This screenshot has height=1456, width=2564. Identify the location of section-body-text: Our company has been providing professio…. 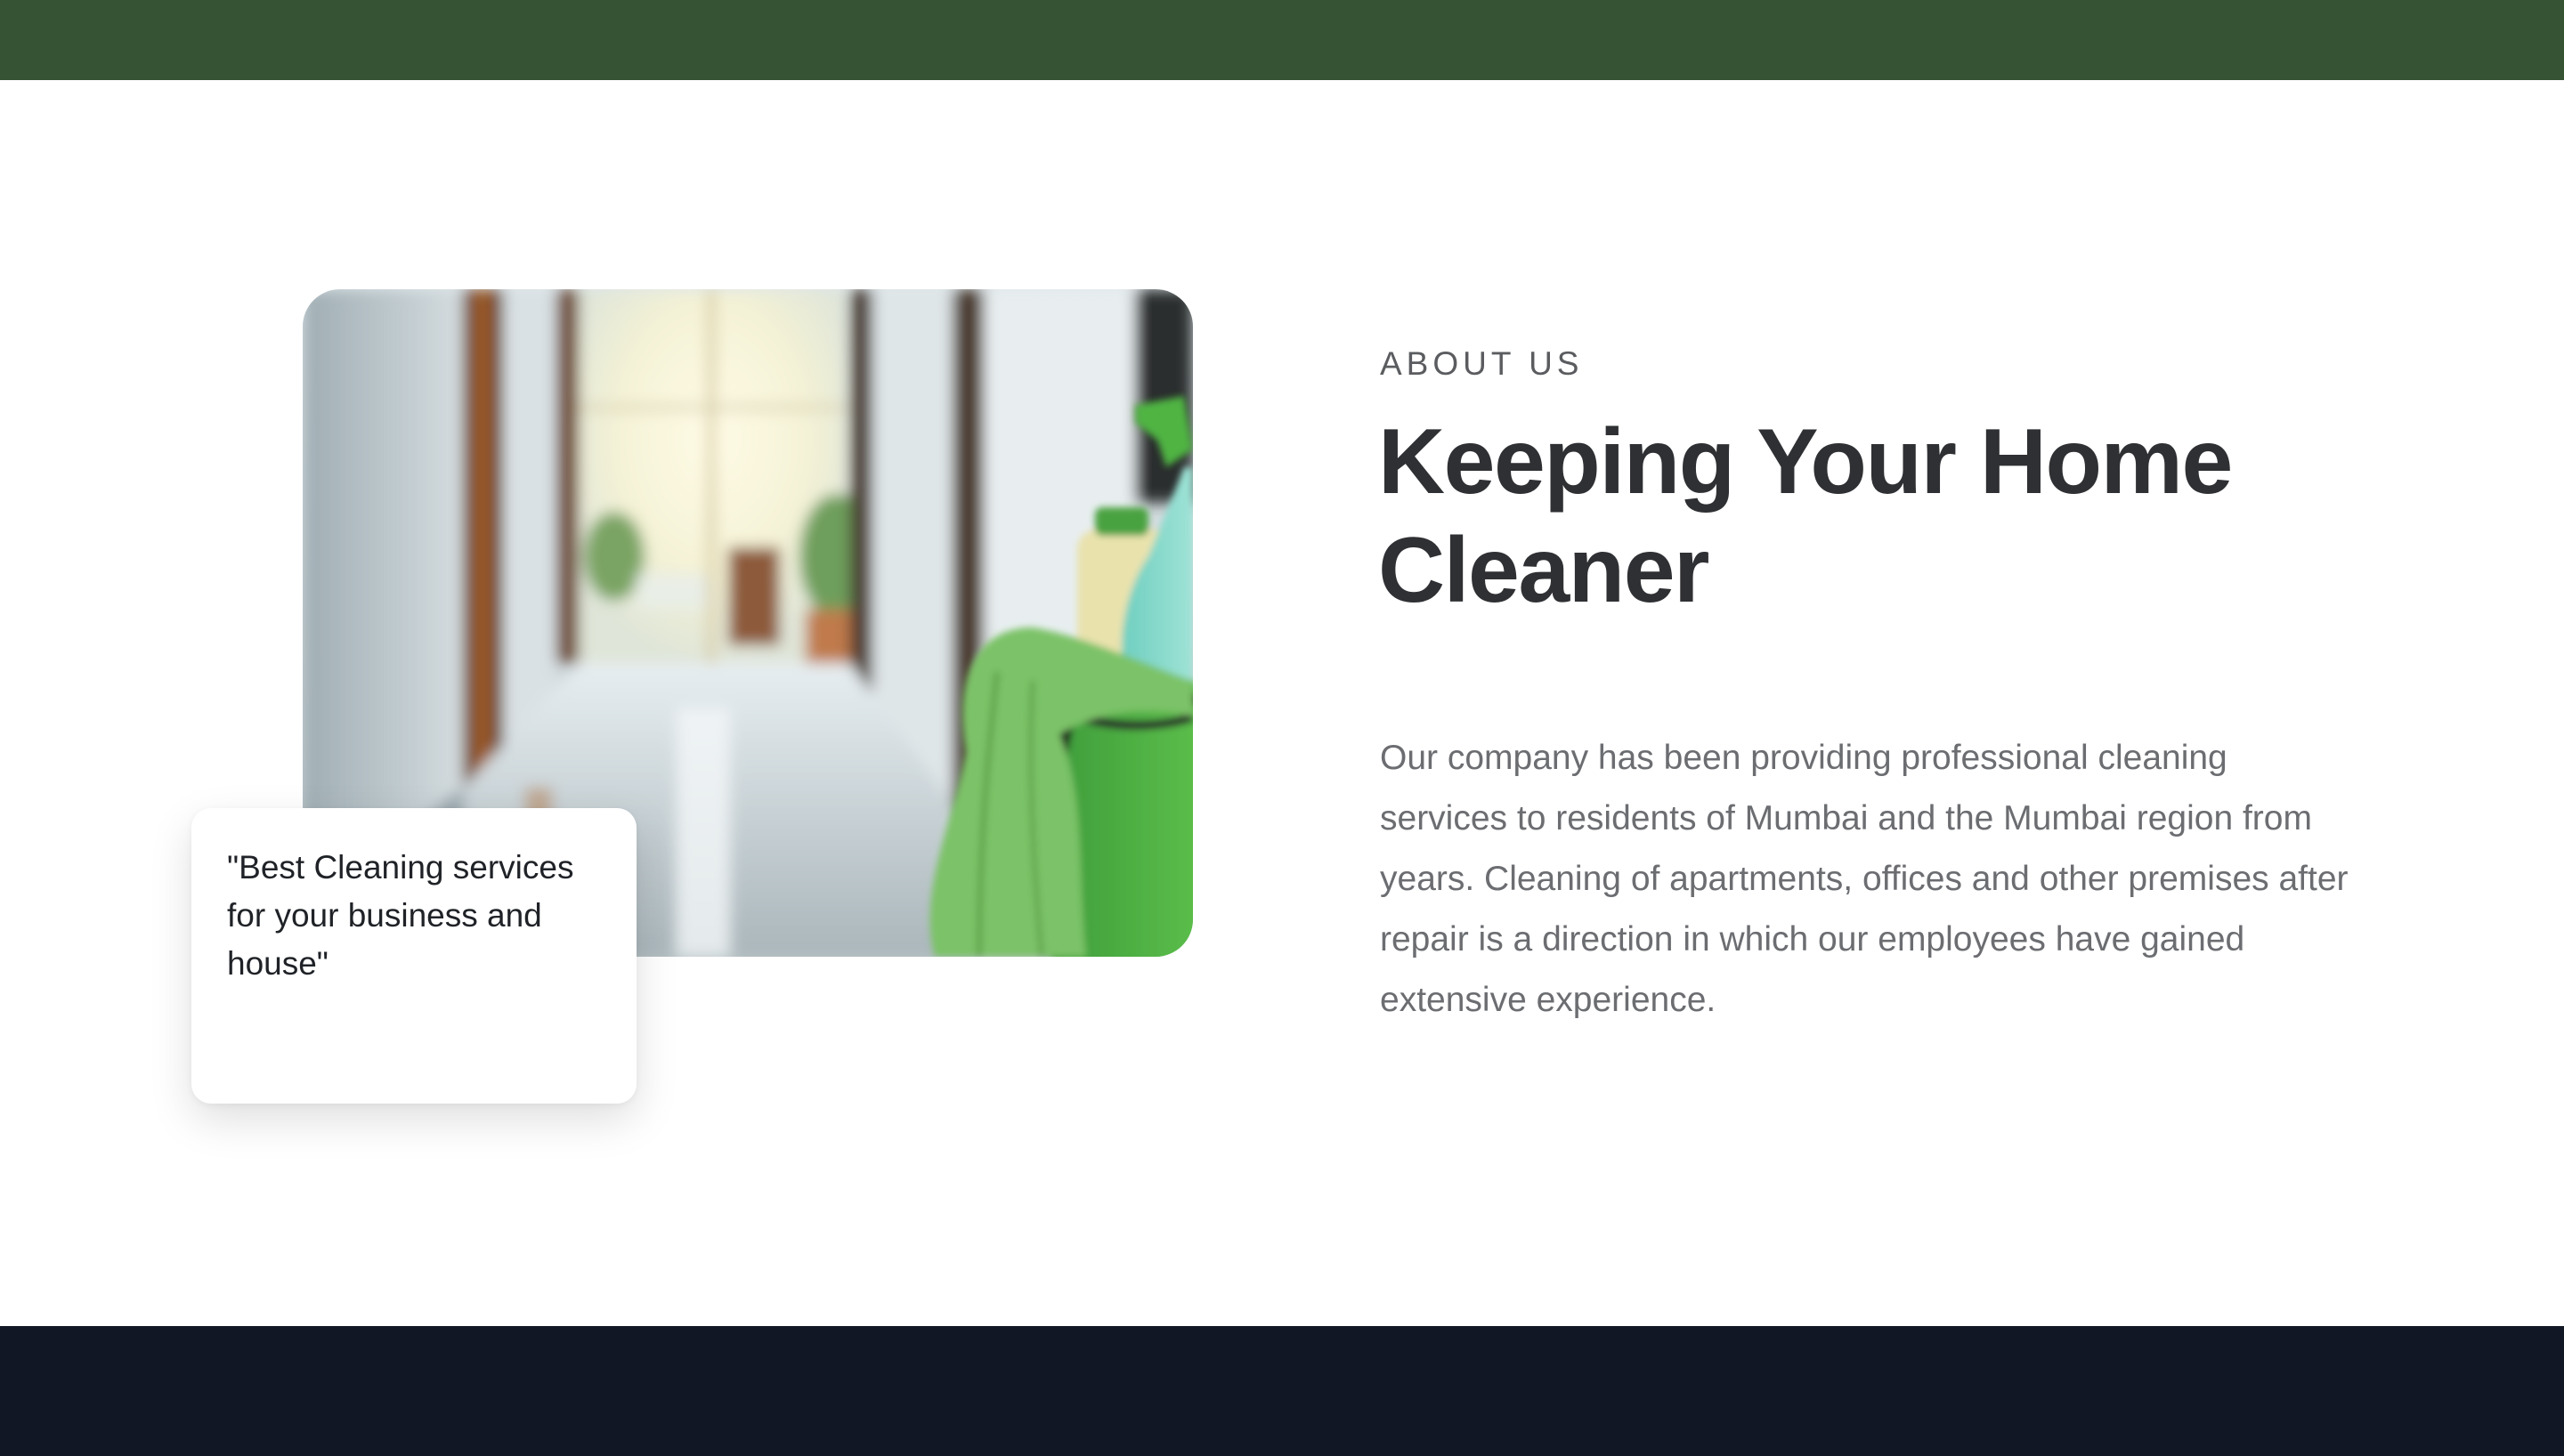
(1864, 879).